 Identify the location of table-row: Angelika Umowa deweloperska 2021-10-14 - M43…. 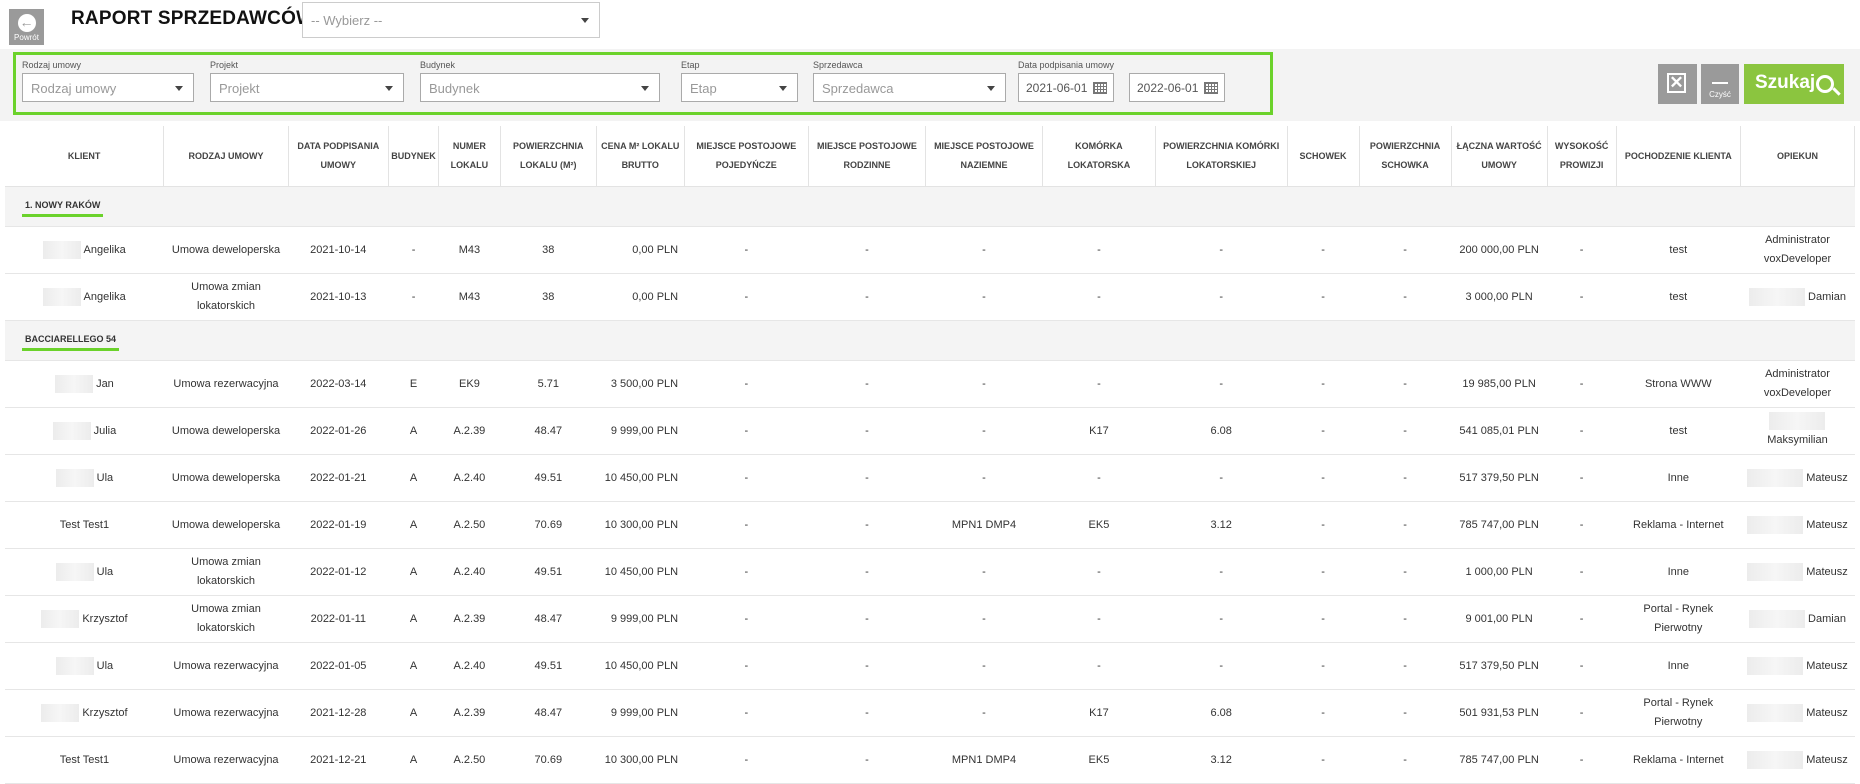
(930, 250).